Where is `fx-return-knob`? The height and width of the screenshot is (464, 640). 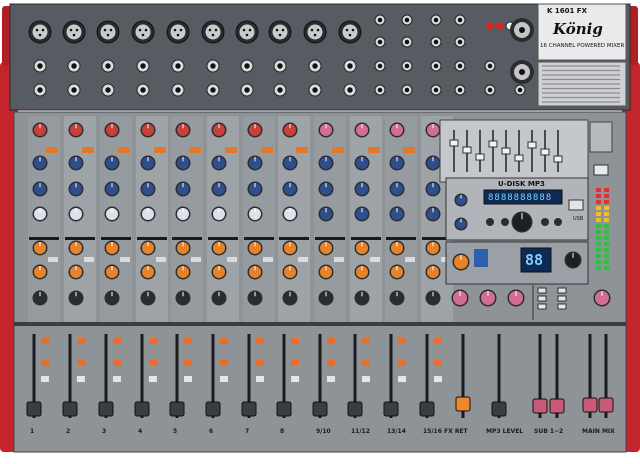 fx-return-knob is located at coordinates (460, 298).